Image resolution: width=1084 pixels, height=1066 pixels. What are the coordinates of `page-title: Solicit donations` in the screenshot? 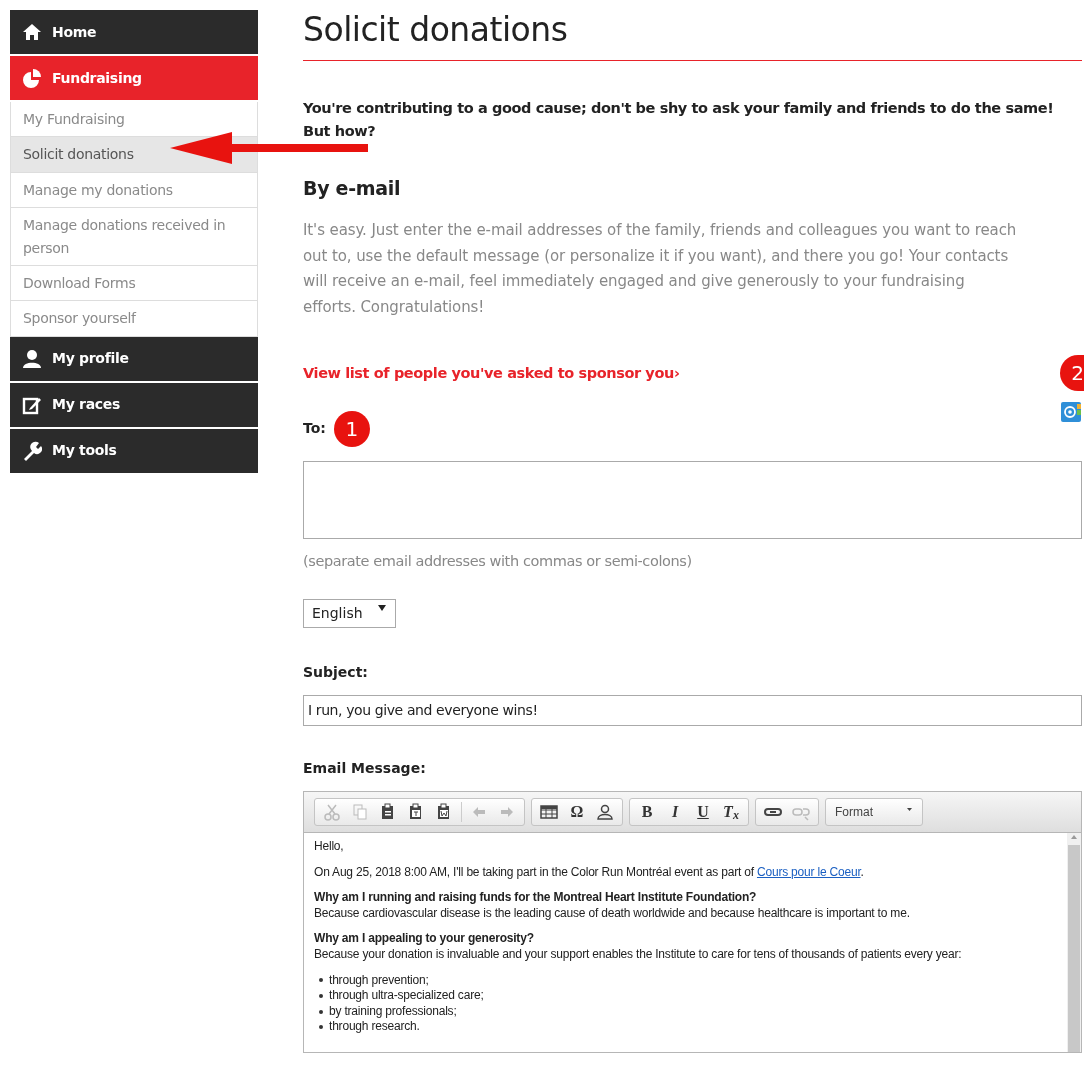 It's located at (692, 35).